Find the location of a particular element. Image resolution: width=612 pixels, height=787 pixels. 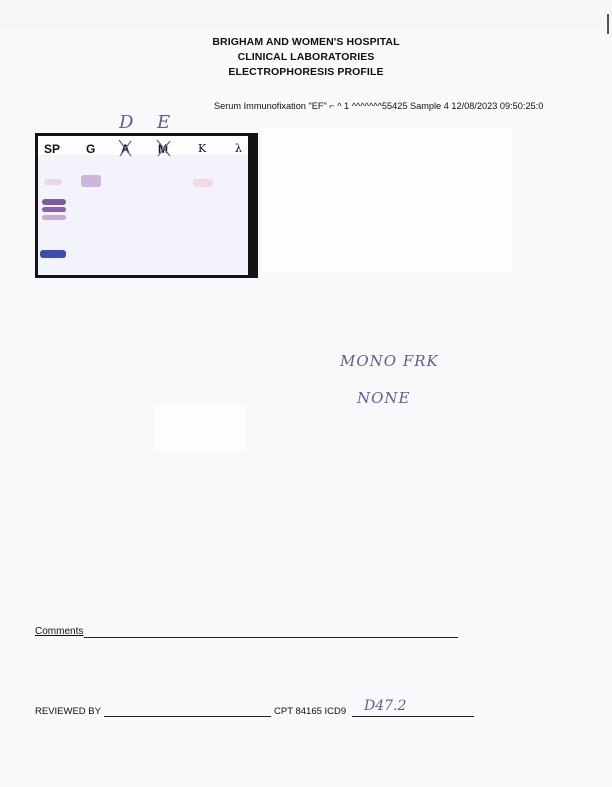

scan-edge-mark is located at coordinates (608, 24).